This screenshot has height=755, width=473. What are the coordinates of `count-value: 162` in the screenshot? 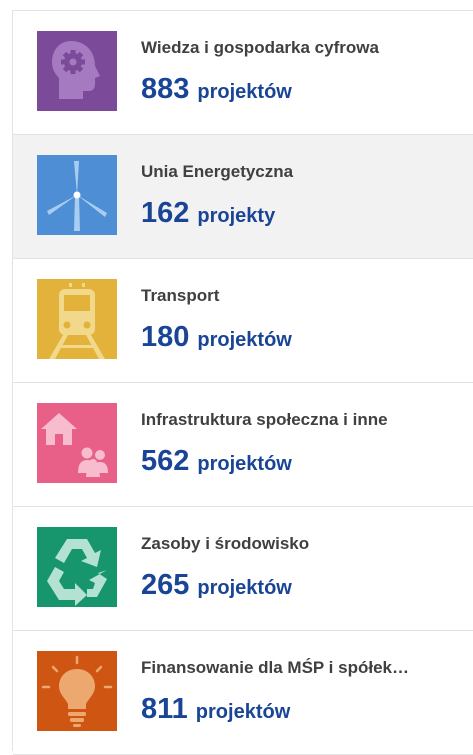 It's located at (165, 213).